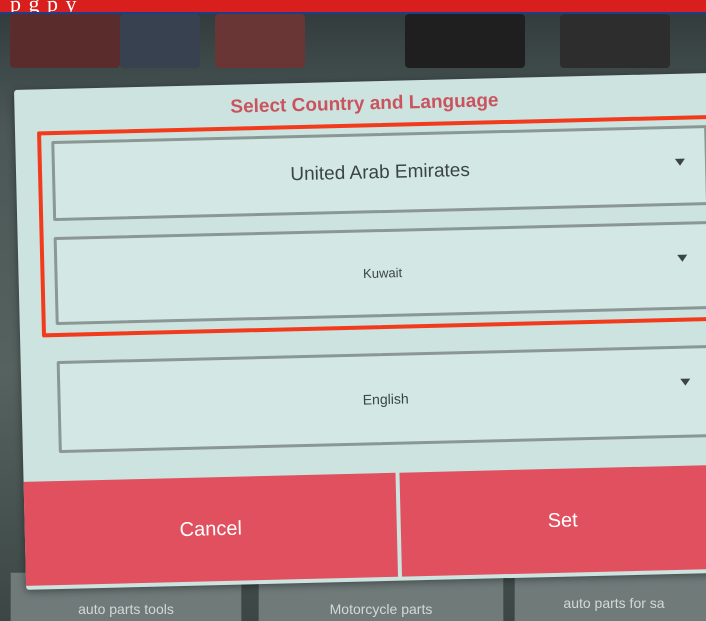 The height and width of the screenshot is (621, 706). What do you see at coordinates (44, 7) in the screenshot?
I see `top-banner-text: p g p y` at bounding box center [44, 7].